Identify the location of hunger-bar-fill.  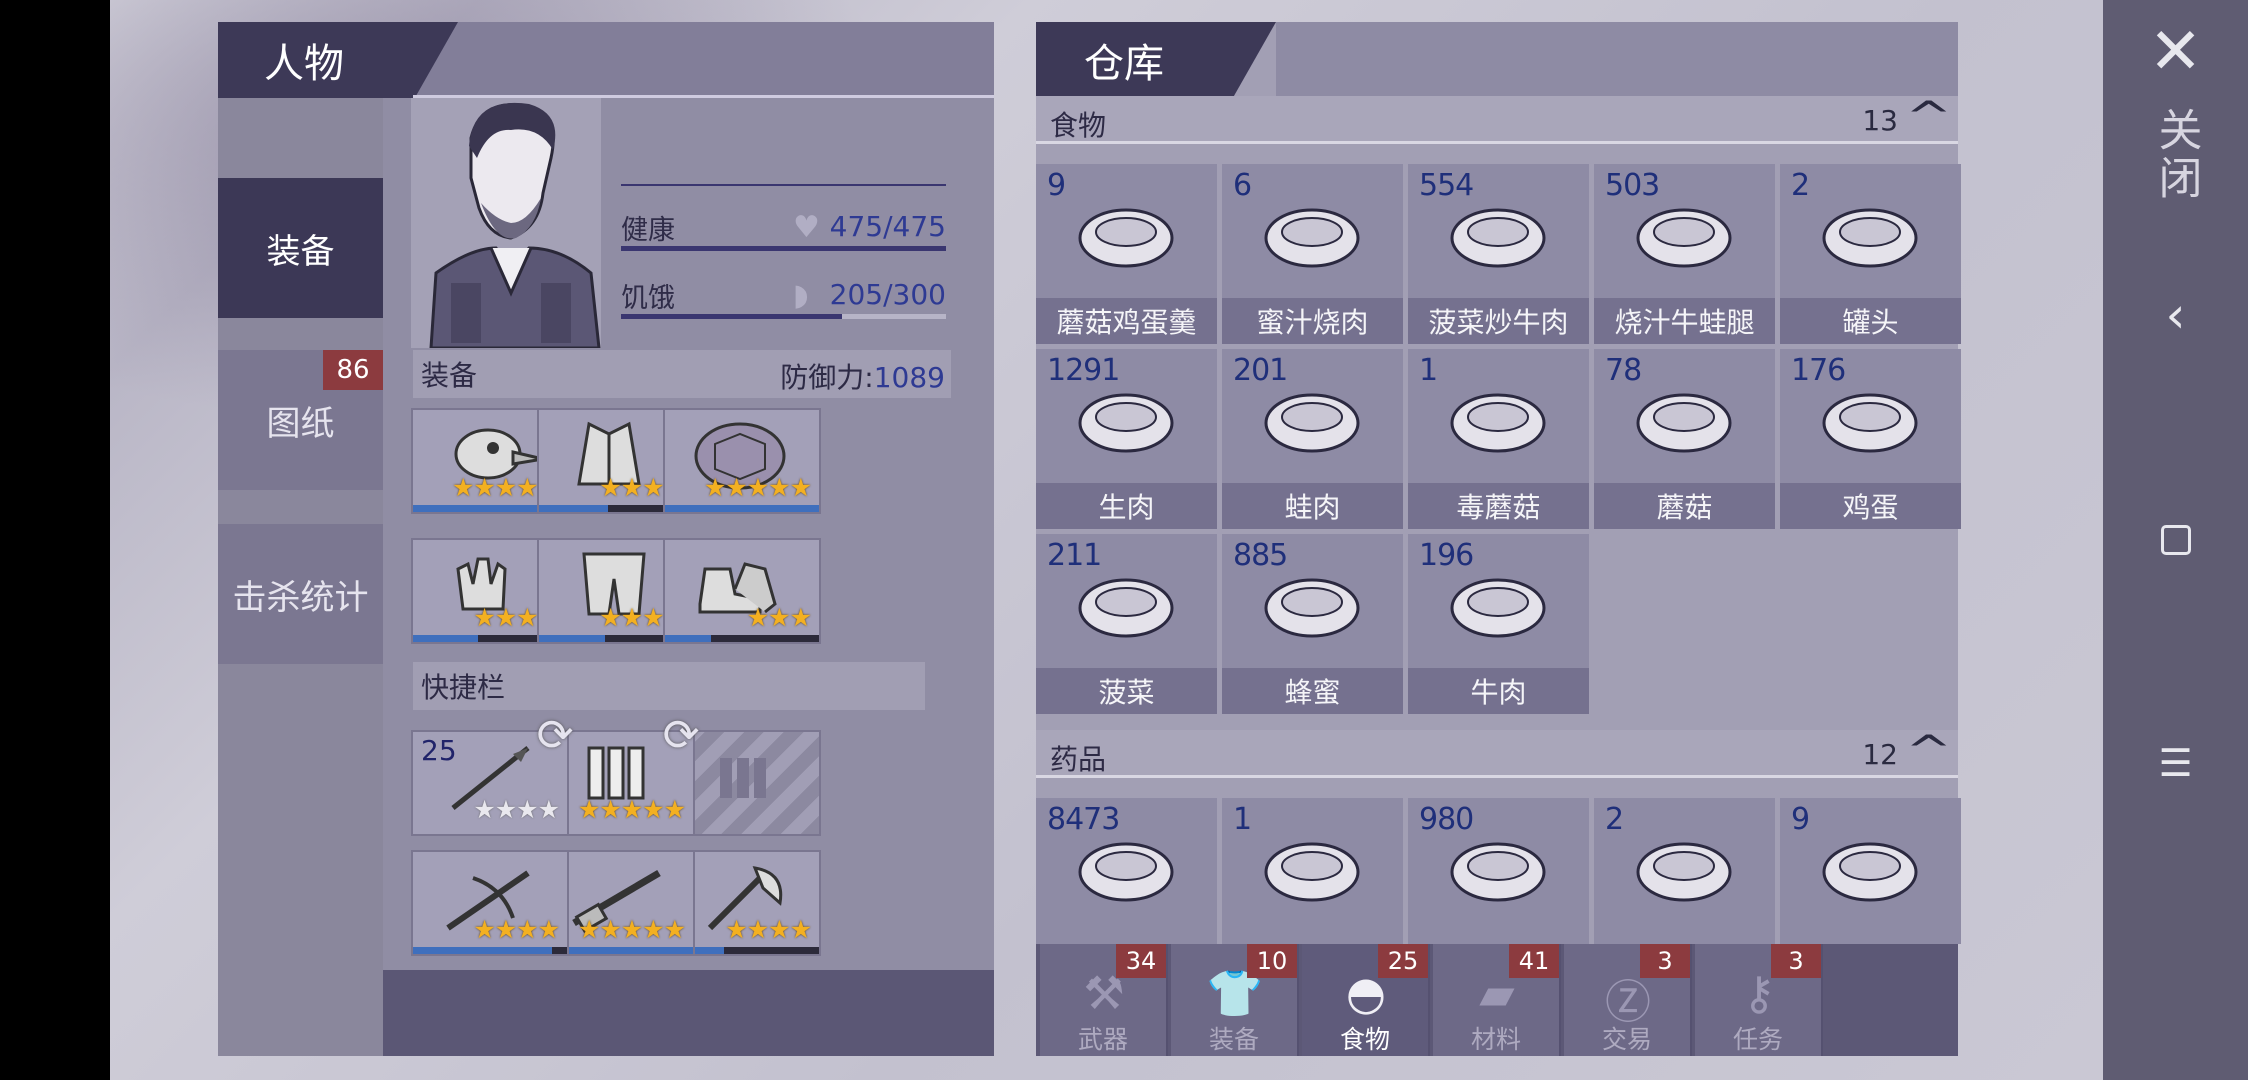
(731, 316).